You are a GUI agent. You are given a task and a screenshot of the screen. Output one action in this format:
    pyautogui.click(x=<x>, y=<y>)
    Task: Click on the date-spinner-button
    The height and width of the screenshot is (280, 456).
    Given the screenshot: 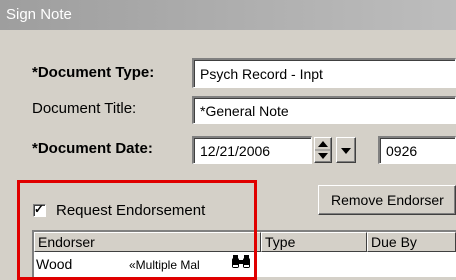 What is the action you would take?
    pyautogui.click(x=323, y=150)
    